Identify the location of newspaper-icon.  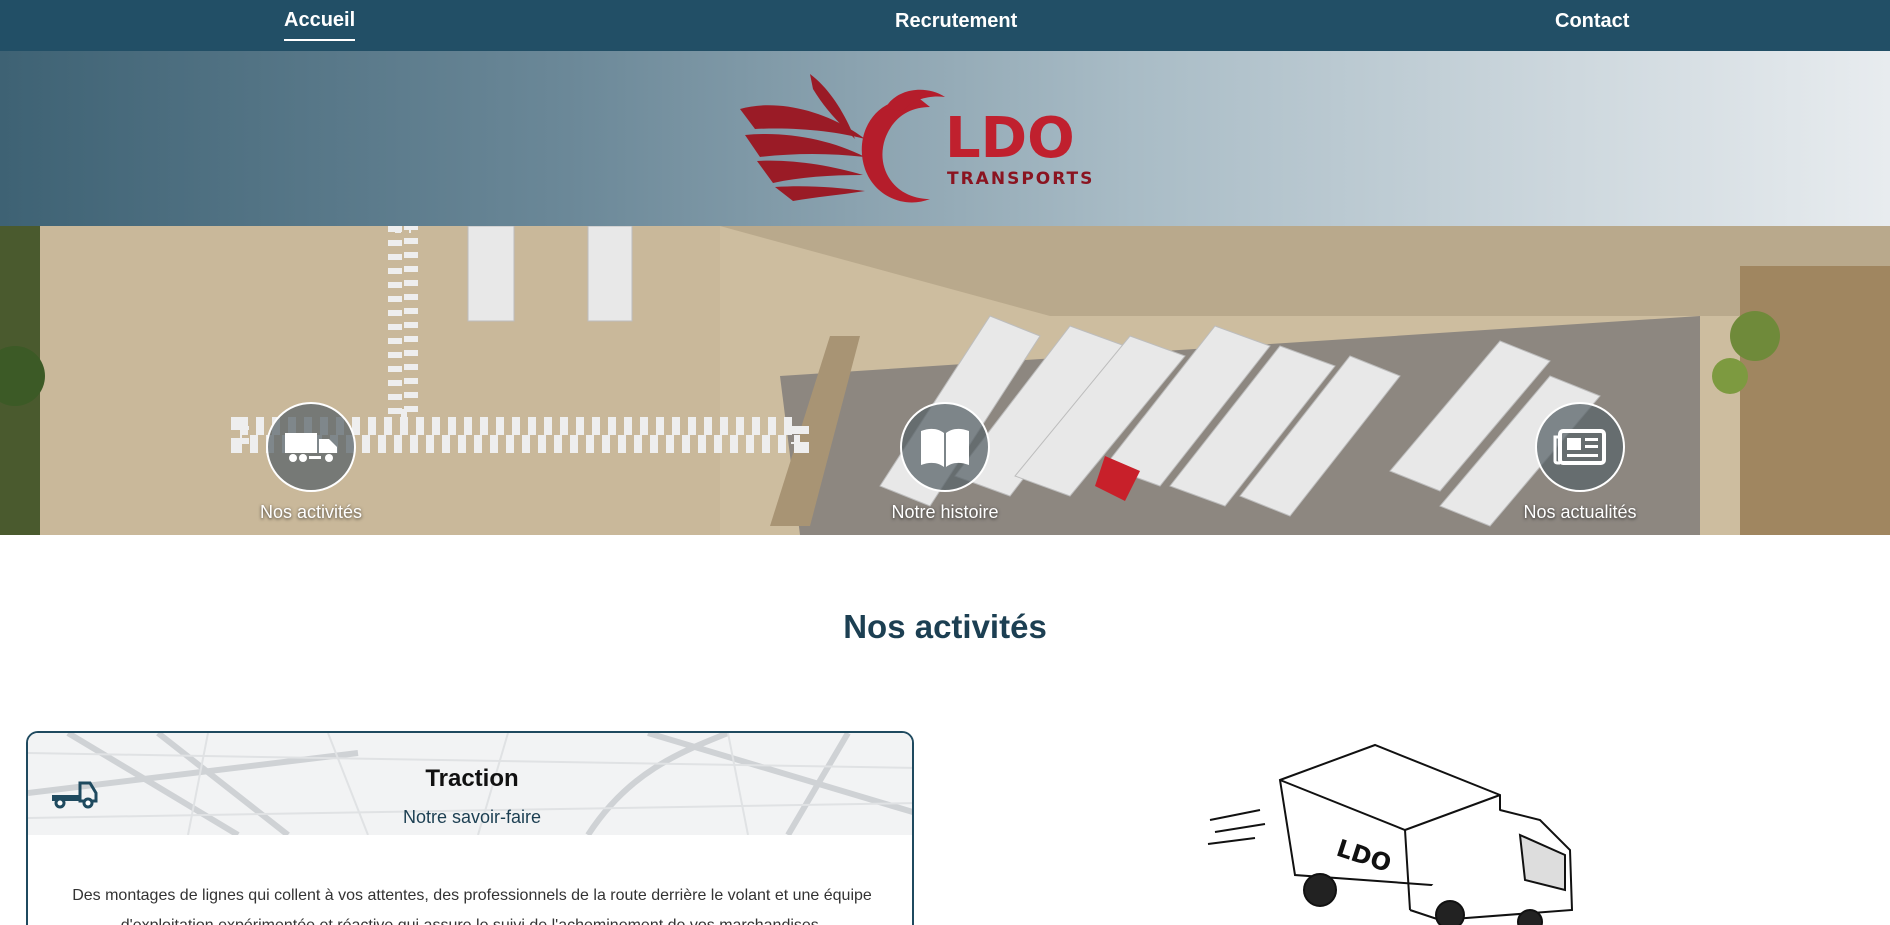
(1580, 447).